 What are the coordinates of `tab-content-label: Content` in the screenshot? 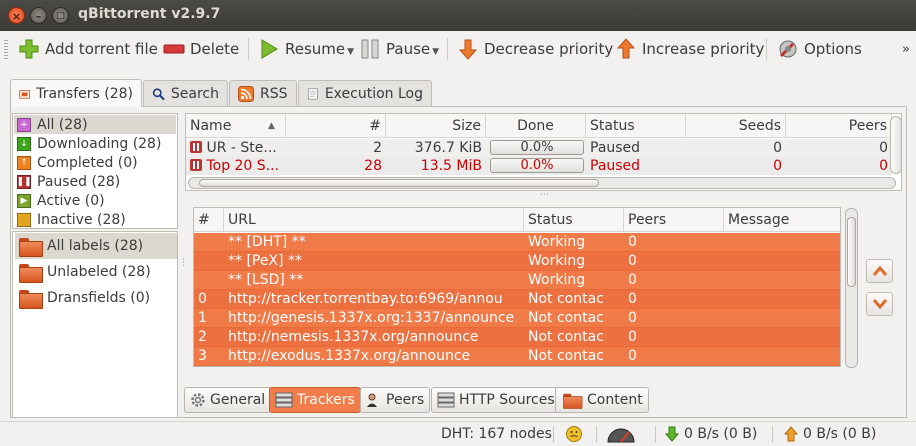 It's located at (615, 400).